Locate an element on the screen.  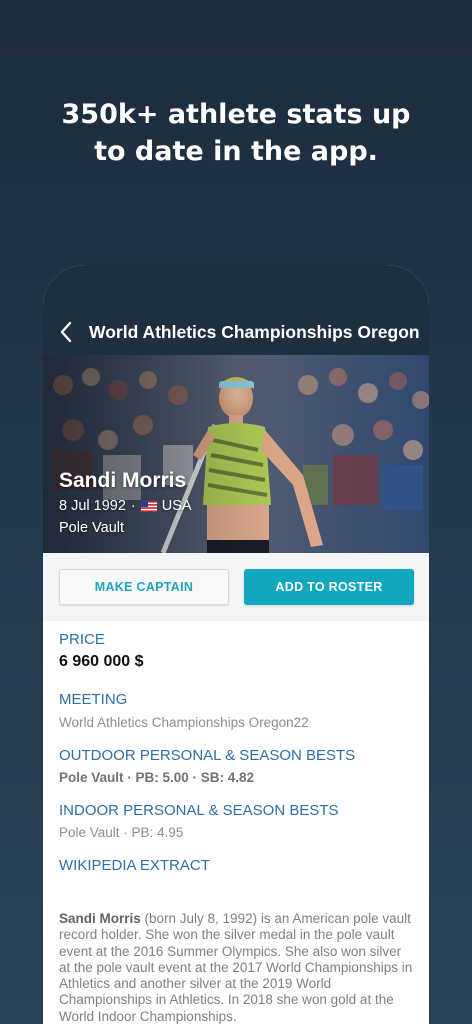
indoor-bests-label: INDOOR PERSONAL & SEASON BESTS is located at coordinates (199, 810).